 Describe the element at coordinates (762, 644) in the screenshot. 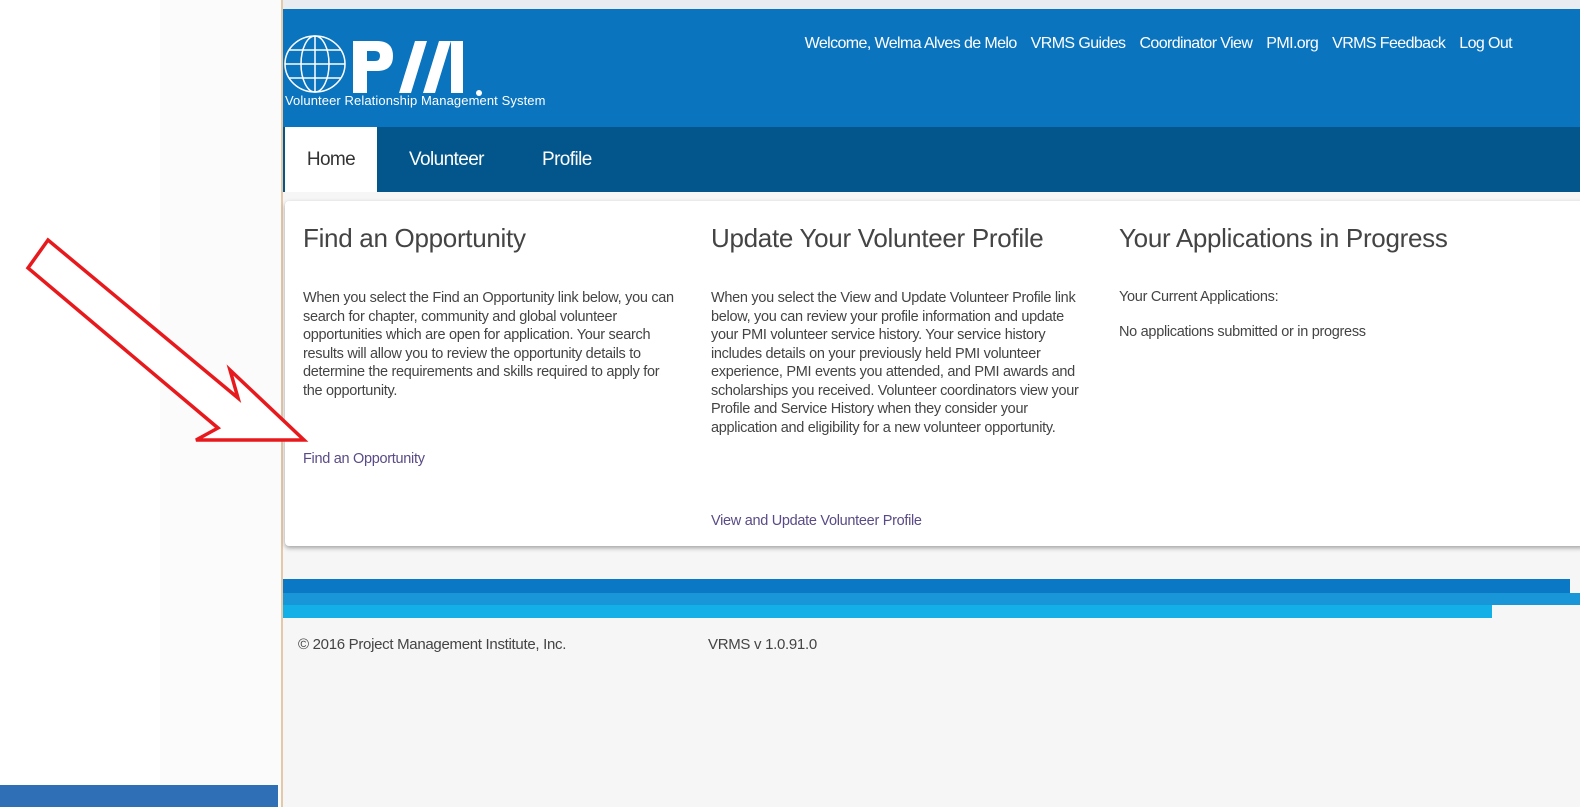

I see `footer-version: VRMS v 1.0.91.0` at that location.